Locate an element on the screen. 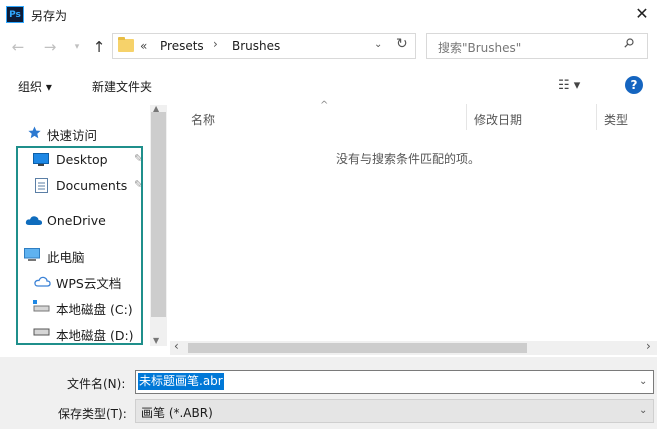  forward-button: → is located at coordinates (50, 47).